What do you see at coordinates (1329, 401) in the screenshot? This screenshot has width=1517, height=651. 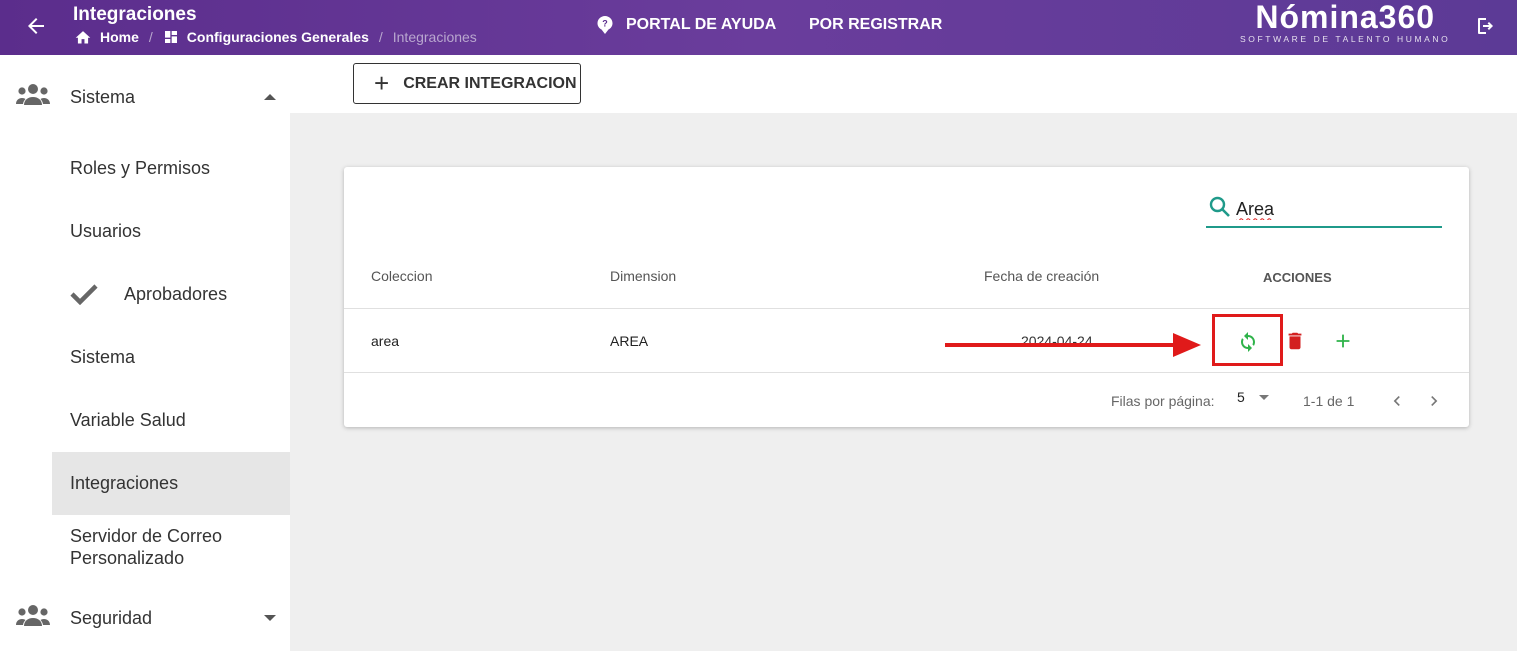 I see `pagination-range: 1-1 de 1` at bounding box center [1329, 401].